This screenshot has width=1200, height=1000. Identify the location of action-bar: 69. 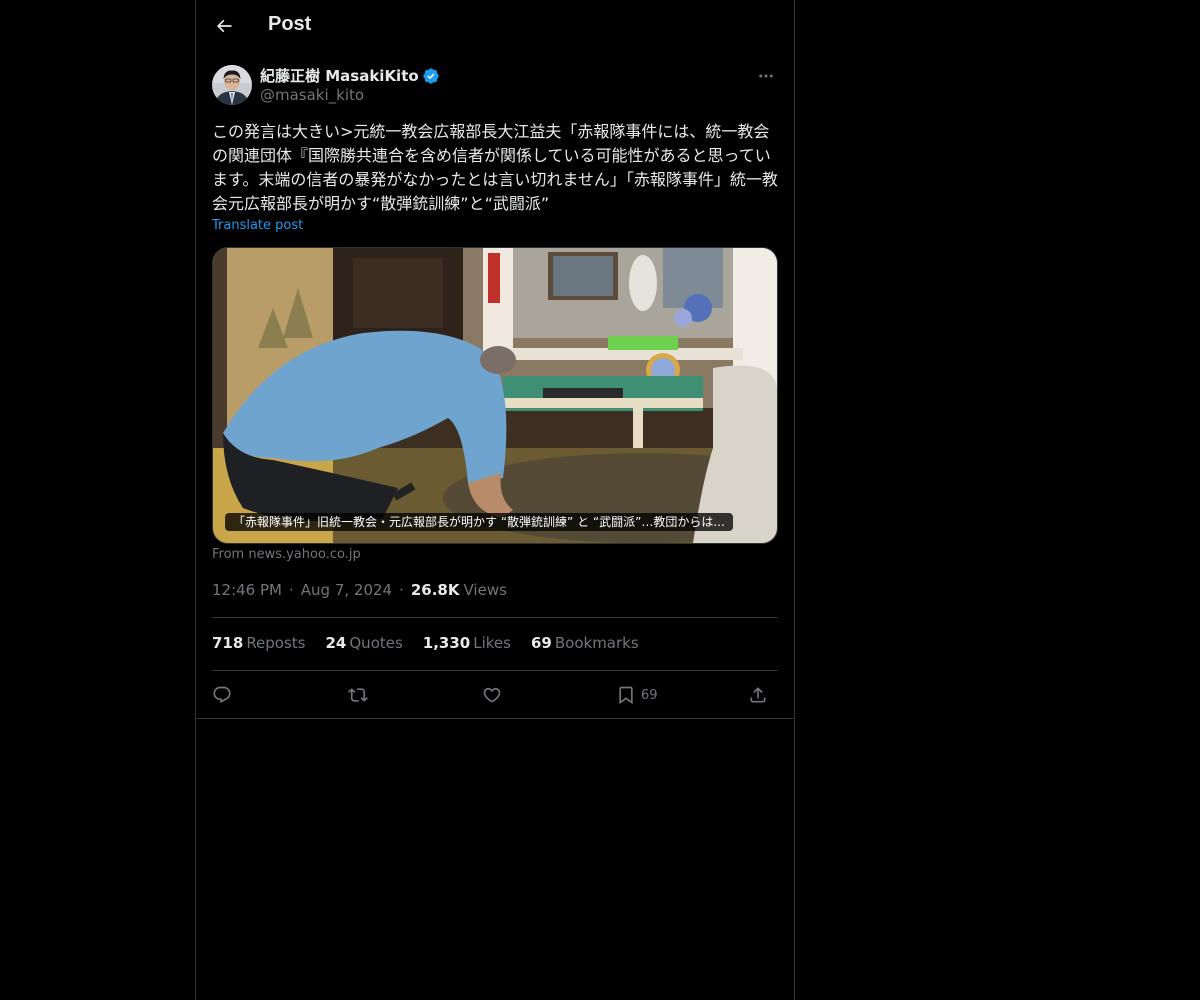
(495, 695).